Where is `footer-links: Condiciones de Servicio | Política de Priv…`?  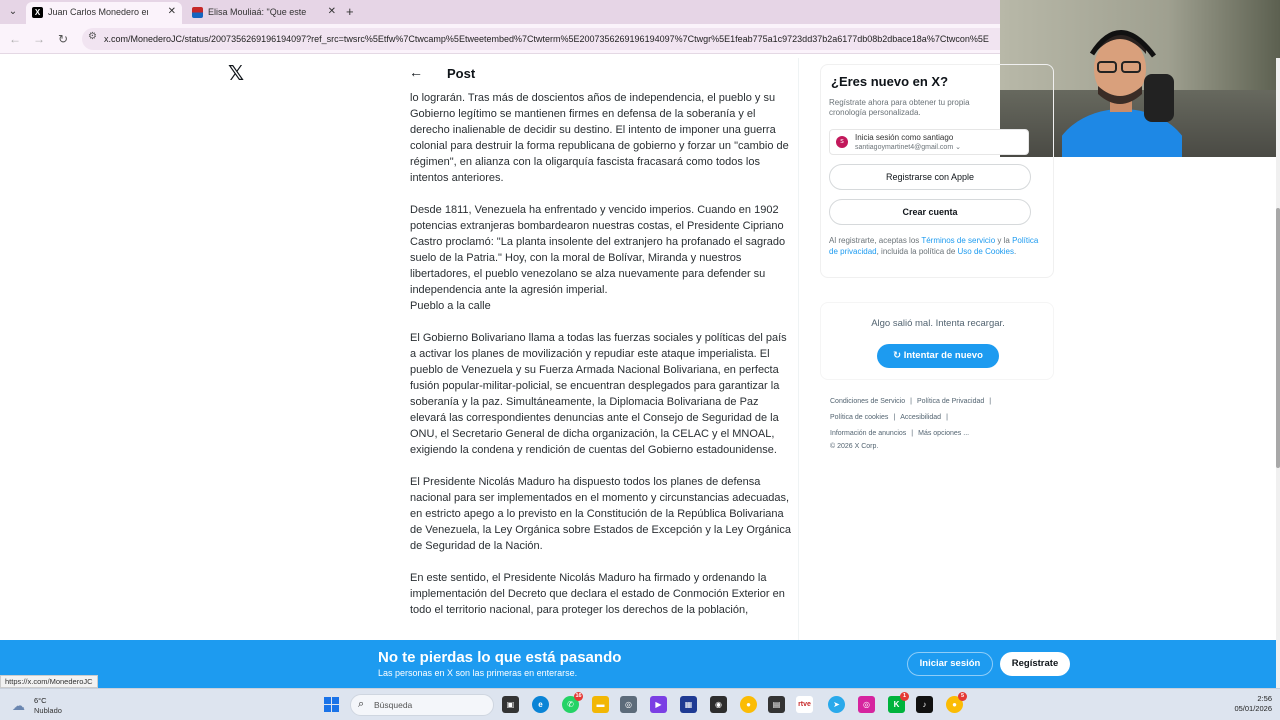 footer-links: Condiciones de Servicio | Política de Priv… is located at coordinates (935, 423).